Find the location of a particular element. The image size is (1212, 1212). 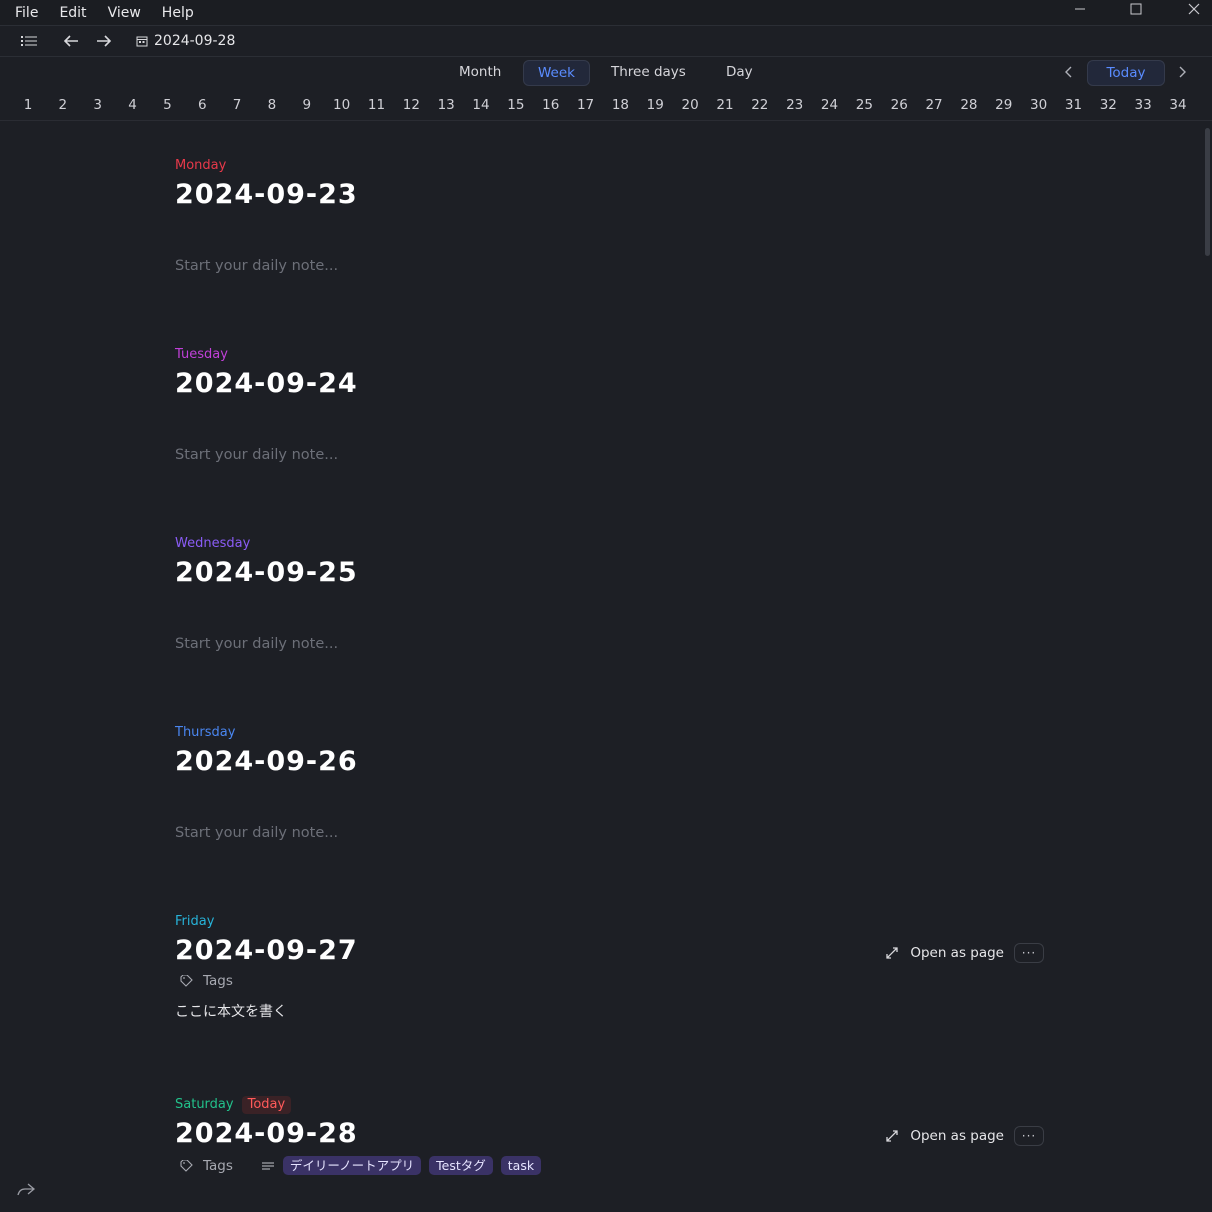

week-number: 29 is located at coordinates (1003, 105).